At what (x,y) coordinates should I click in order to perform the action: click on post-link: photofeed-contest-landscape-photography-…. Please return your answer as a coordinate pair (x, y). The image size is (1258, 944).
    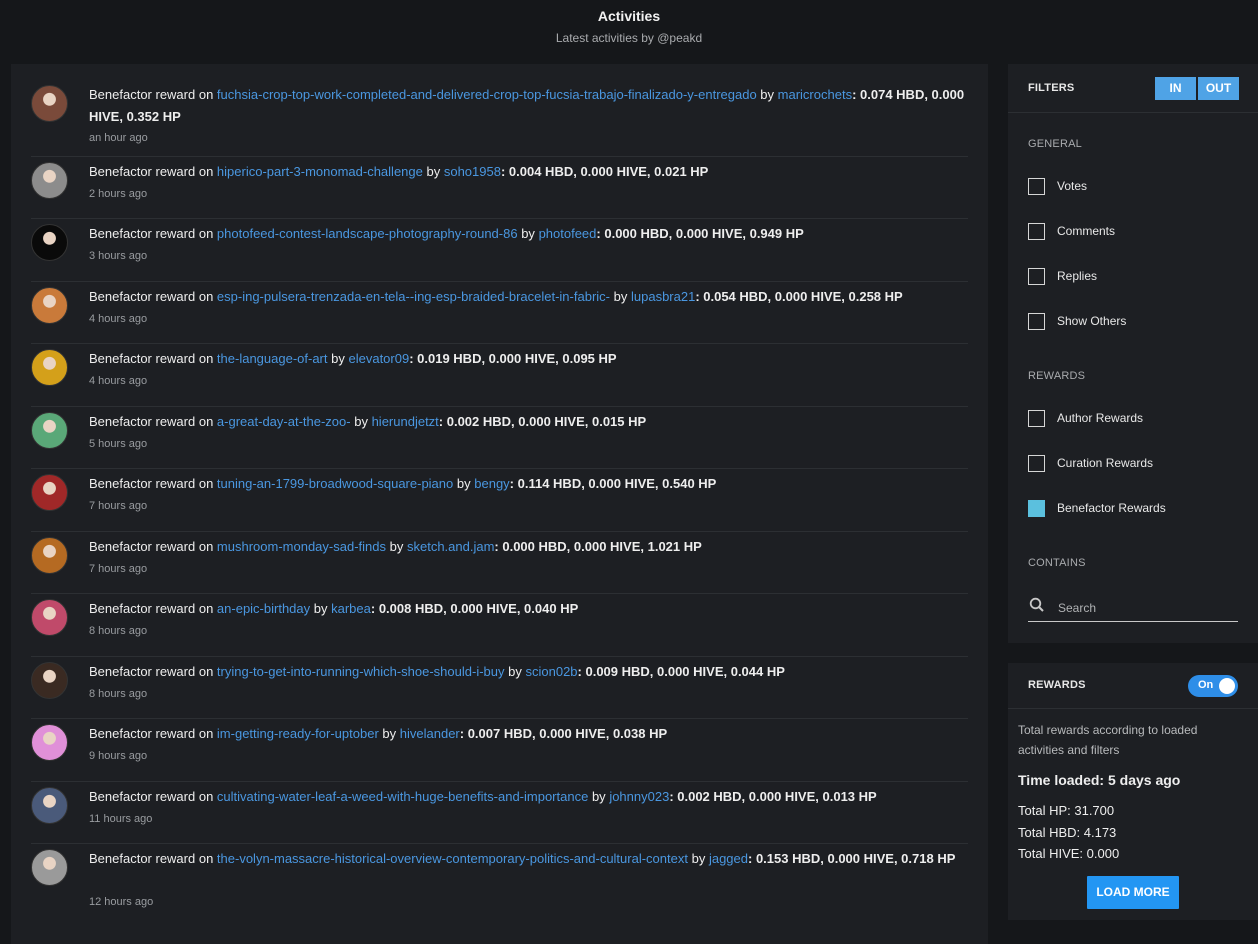
    Looking at the image, I should click on (367, 233).